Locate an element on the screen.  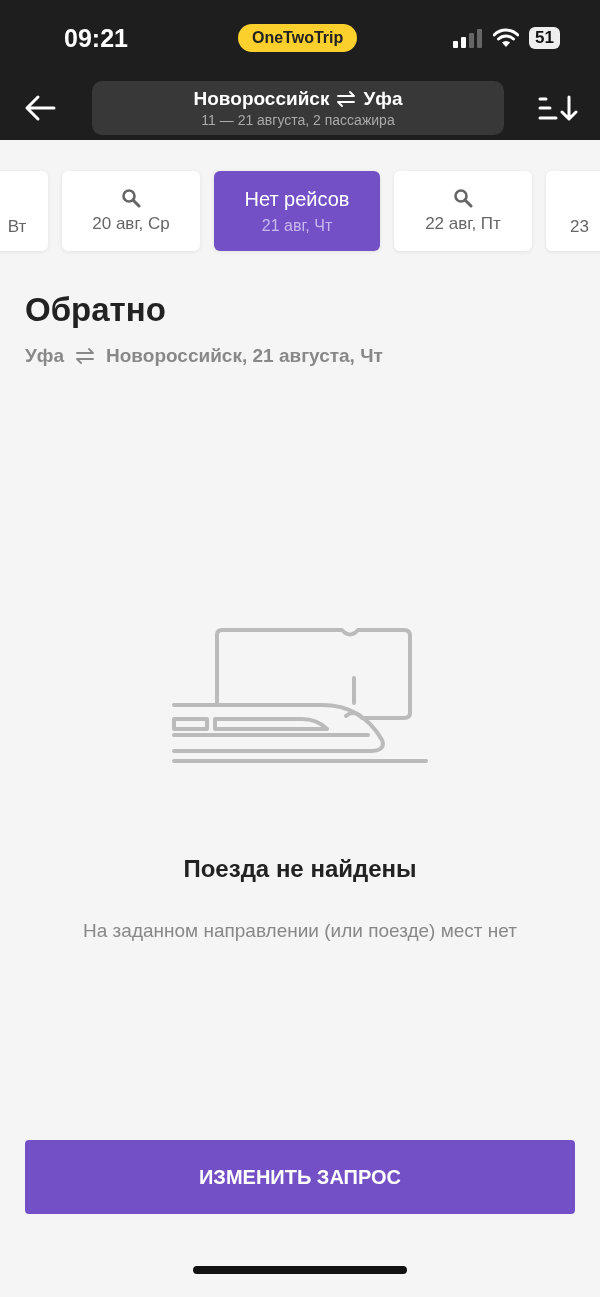
tab-date: 22 авг, Пт is located at coordinates (463, 224).